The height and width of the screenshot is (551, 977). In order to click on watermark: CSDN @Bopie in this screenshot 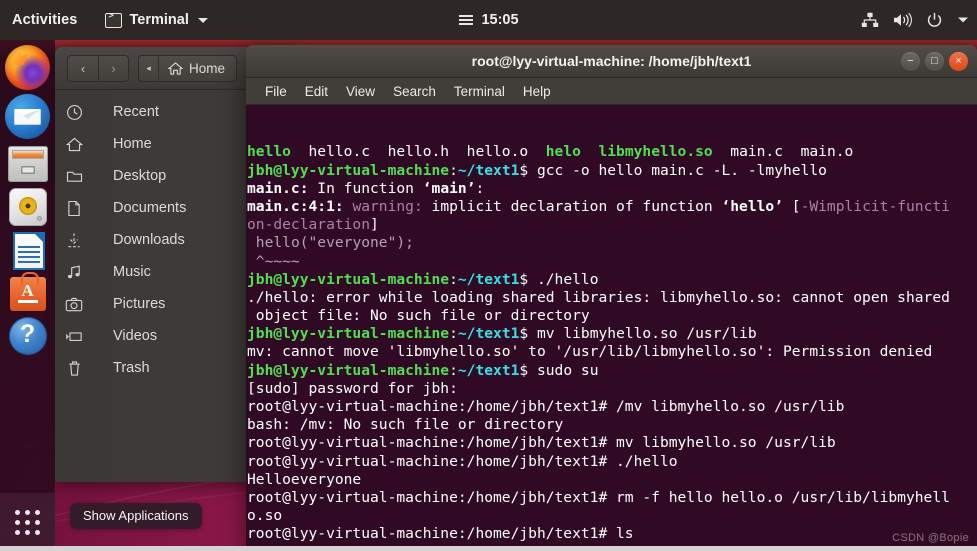, I will do `click(930, 537)`.